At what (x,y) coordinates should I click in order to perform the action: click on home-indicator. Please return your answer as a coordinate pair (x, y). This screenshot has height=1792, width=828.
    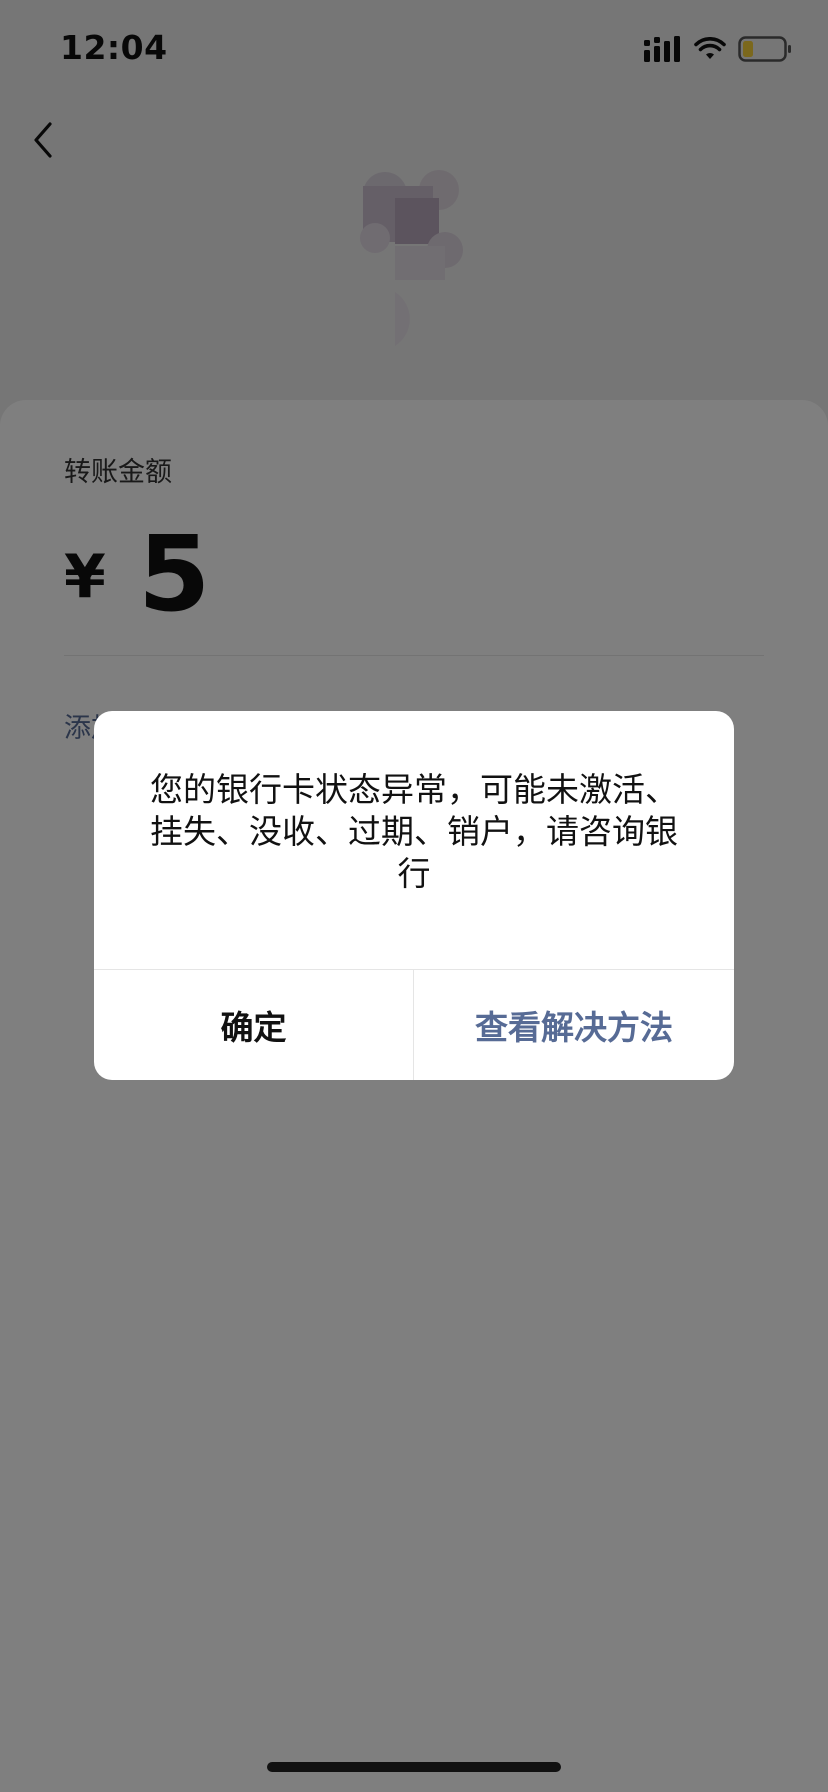
    Looking at the image, I should click on (414, 1767).